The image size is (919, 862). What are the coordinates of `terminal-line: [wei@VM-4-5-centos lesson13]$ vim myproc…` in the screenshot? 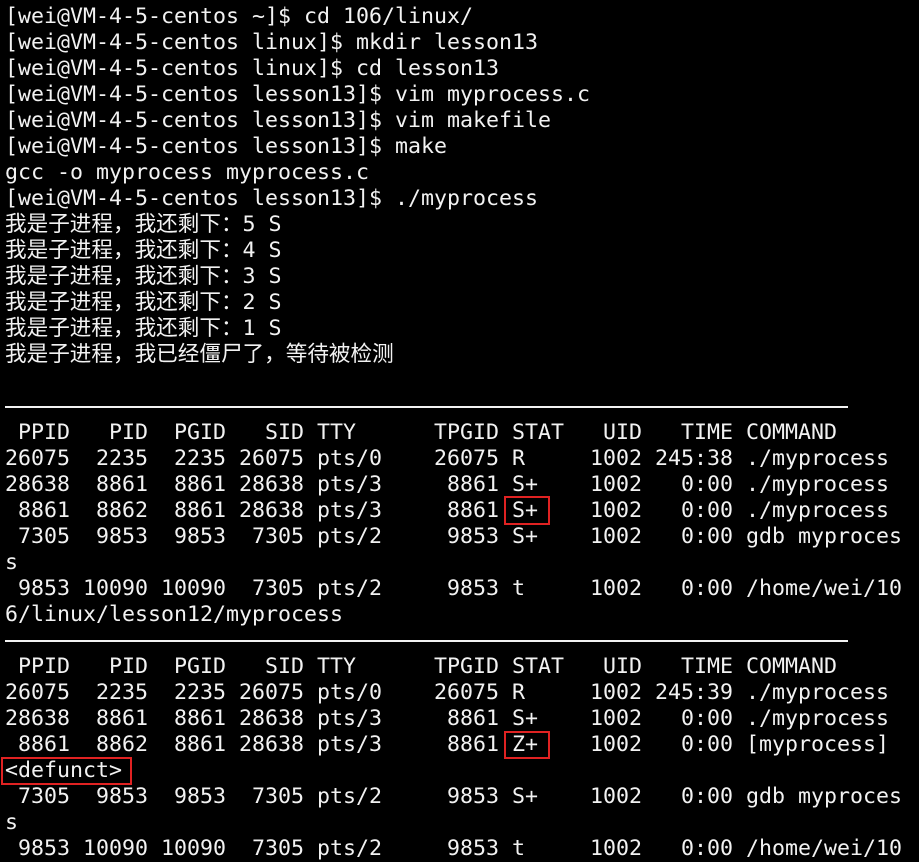 It's located at (298, 94).